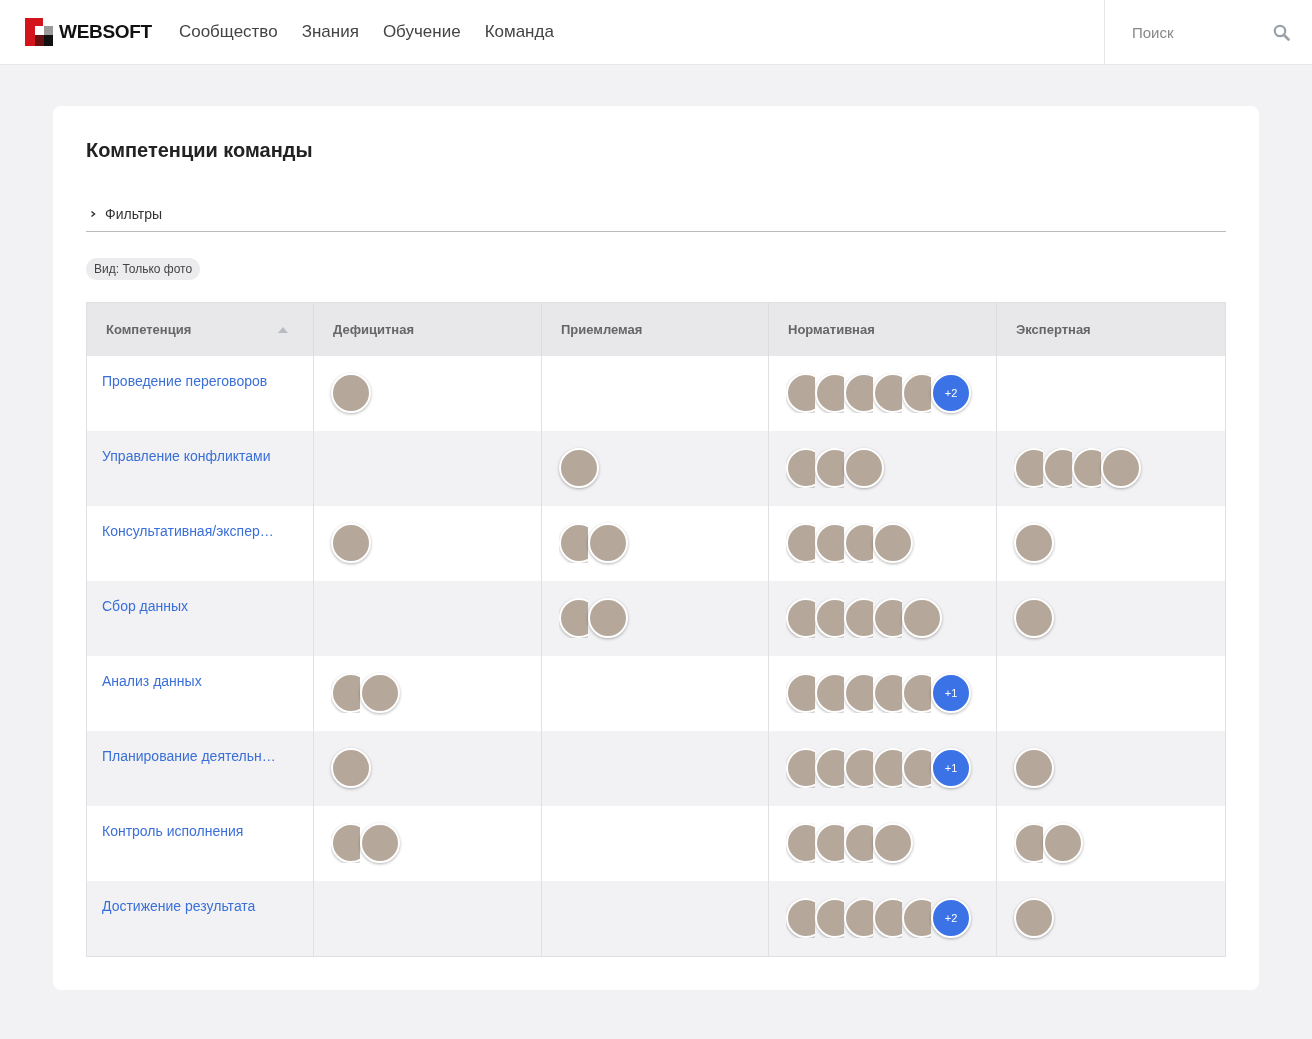 This screenshot has height=1039, width=1312. What do you see at coordinates (200, 150) in the screenshot?
I see `page-title: Компетенции команды` at bounding box center [200, 150].